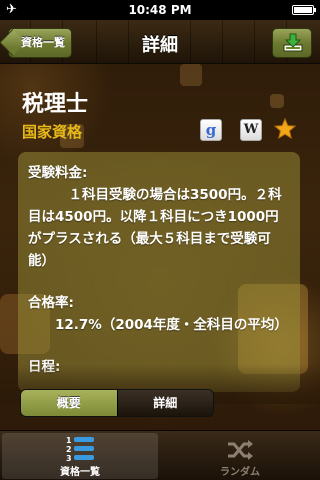 This screenshot has height=480, width=320. I want to click on star-icon, so click(285, 129).